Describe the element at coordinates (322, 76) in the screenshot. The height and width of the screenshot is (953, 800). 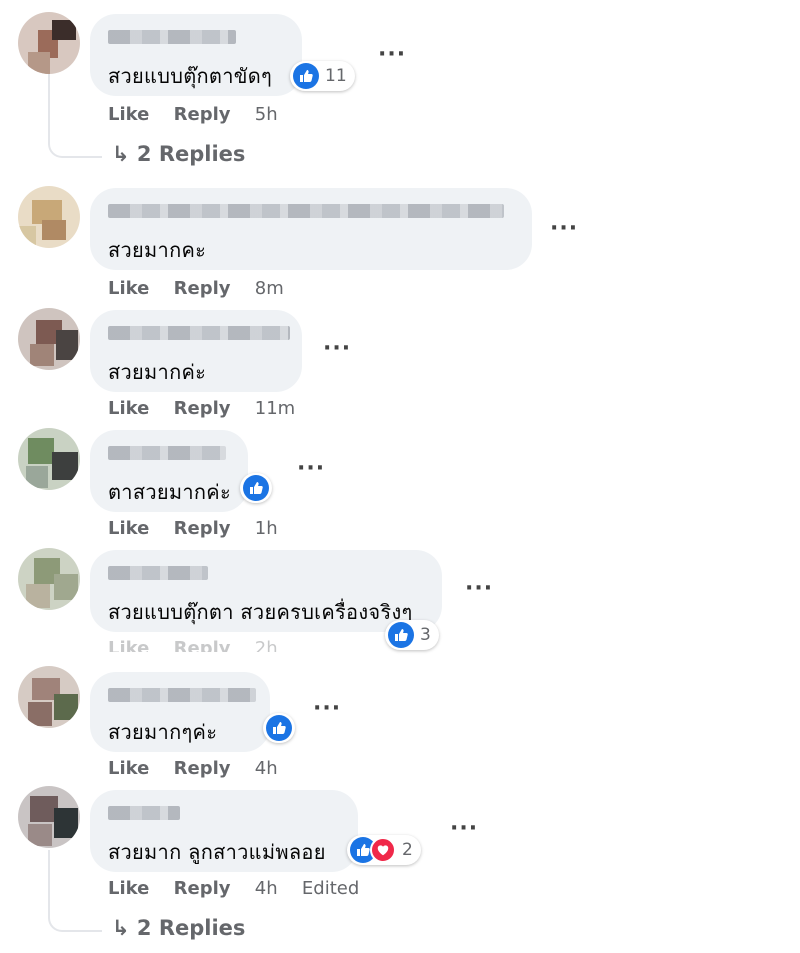
I see `reaction-summary: 11` at that location.